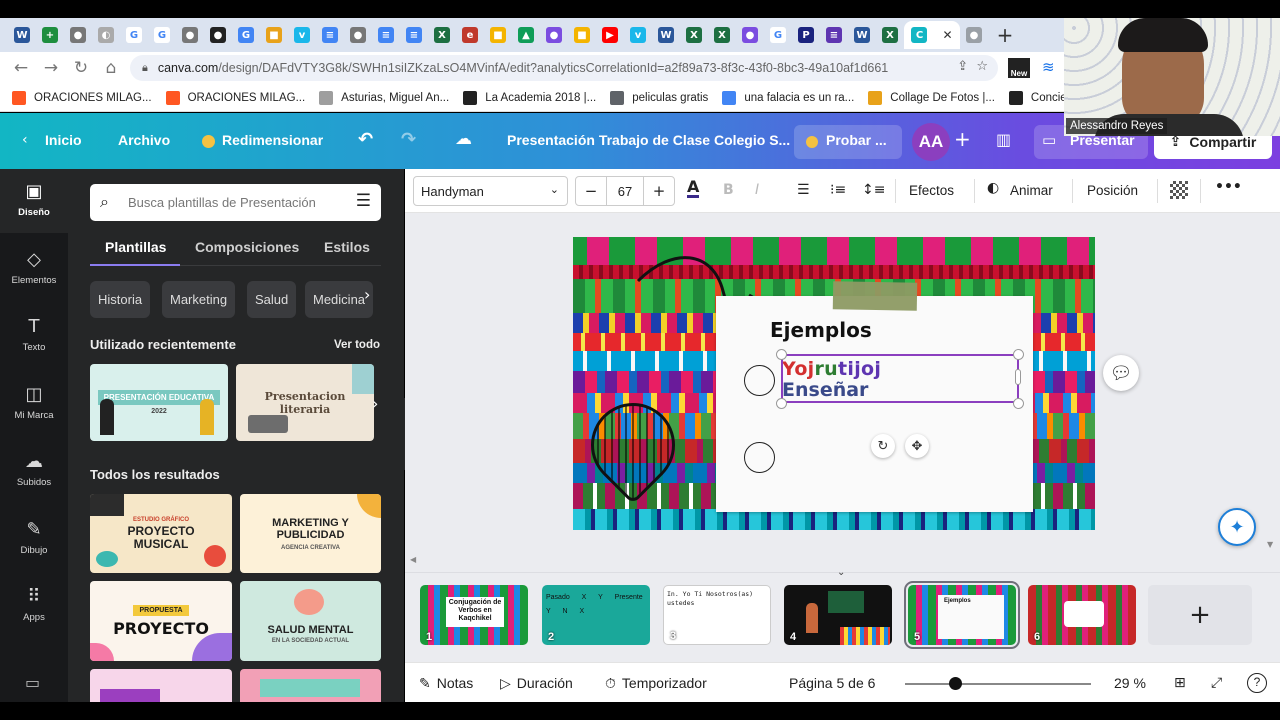  I want to click on new-badge: New, so click(1019, 68).